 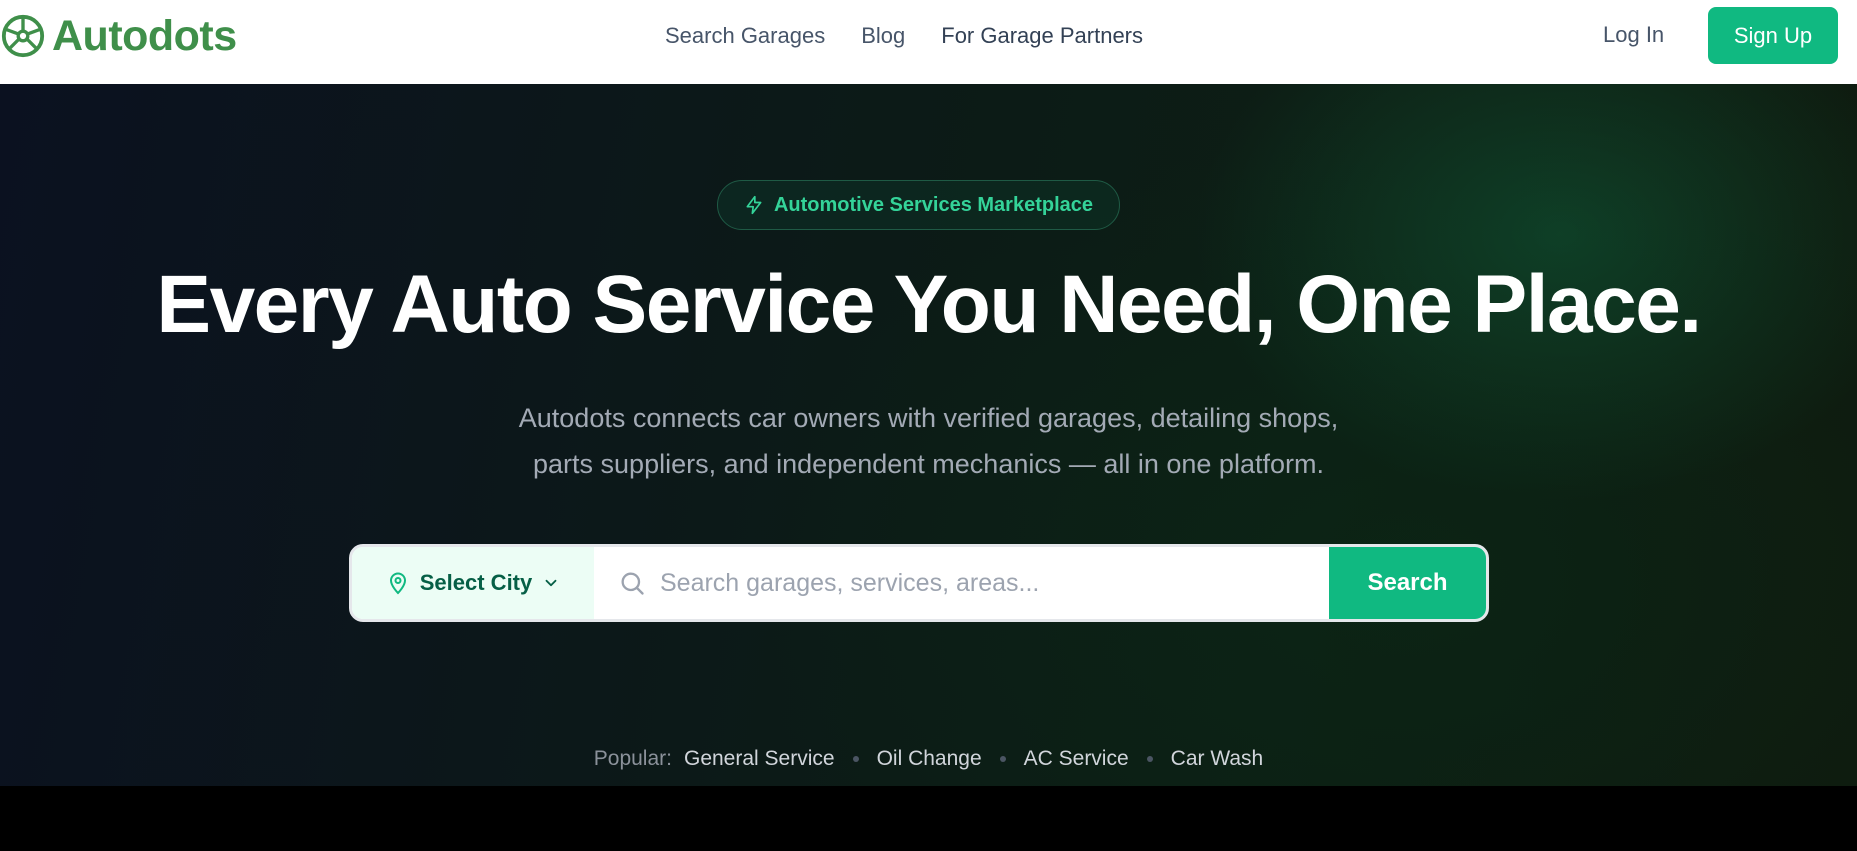 What do you see at coordinates (551, 583) in the screenshot?
I see `chevron-down-icon` at bounding box center [551, 583].